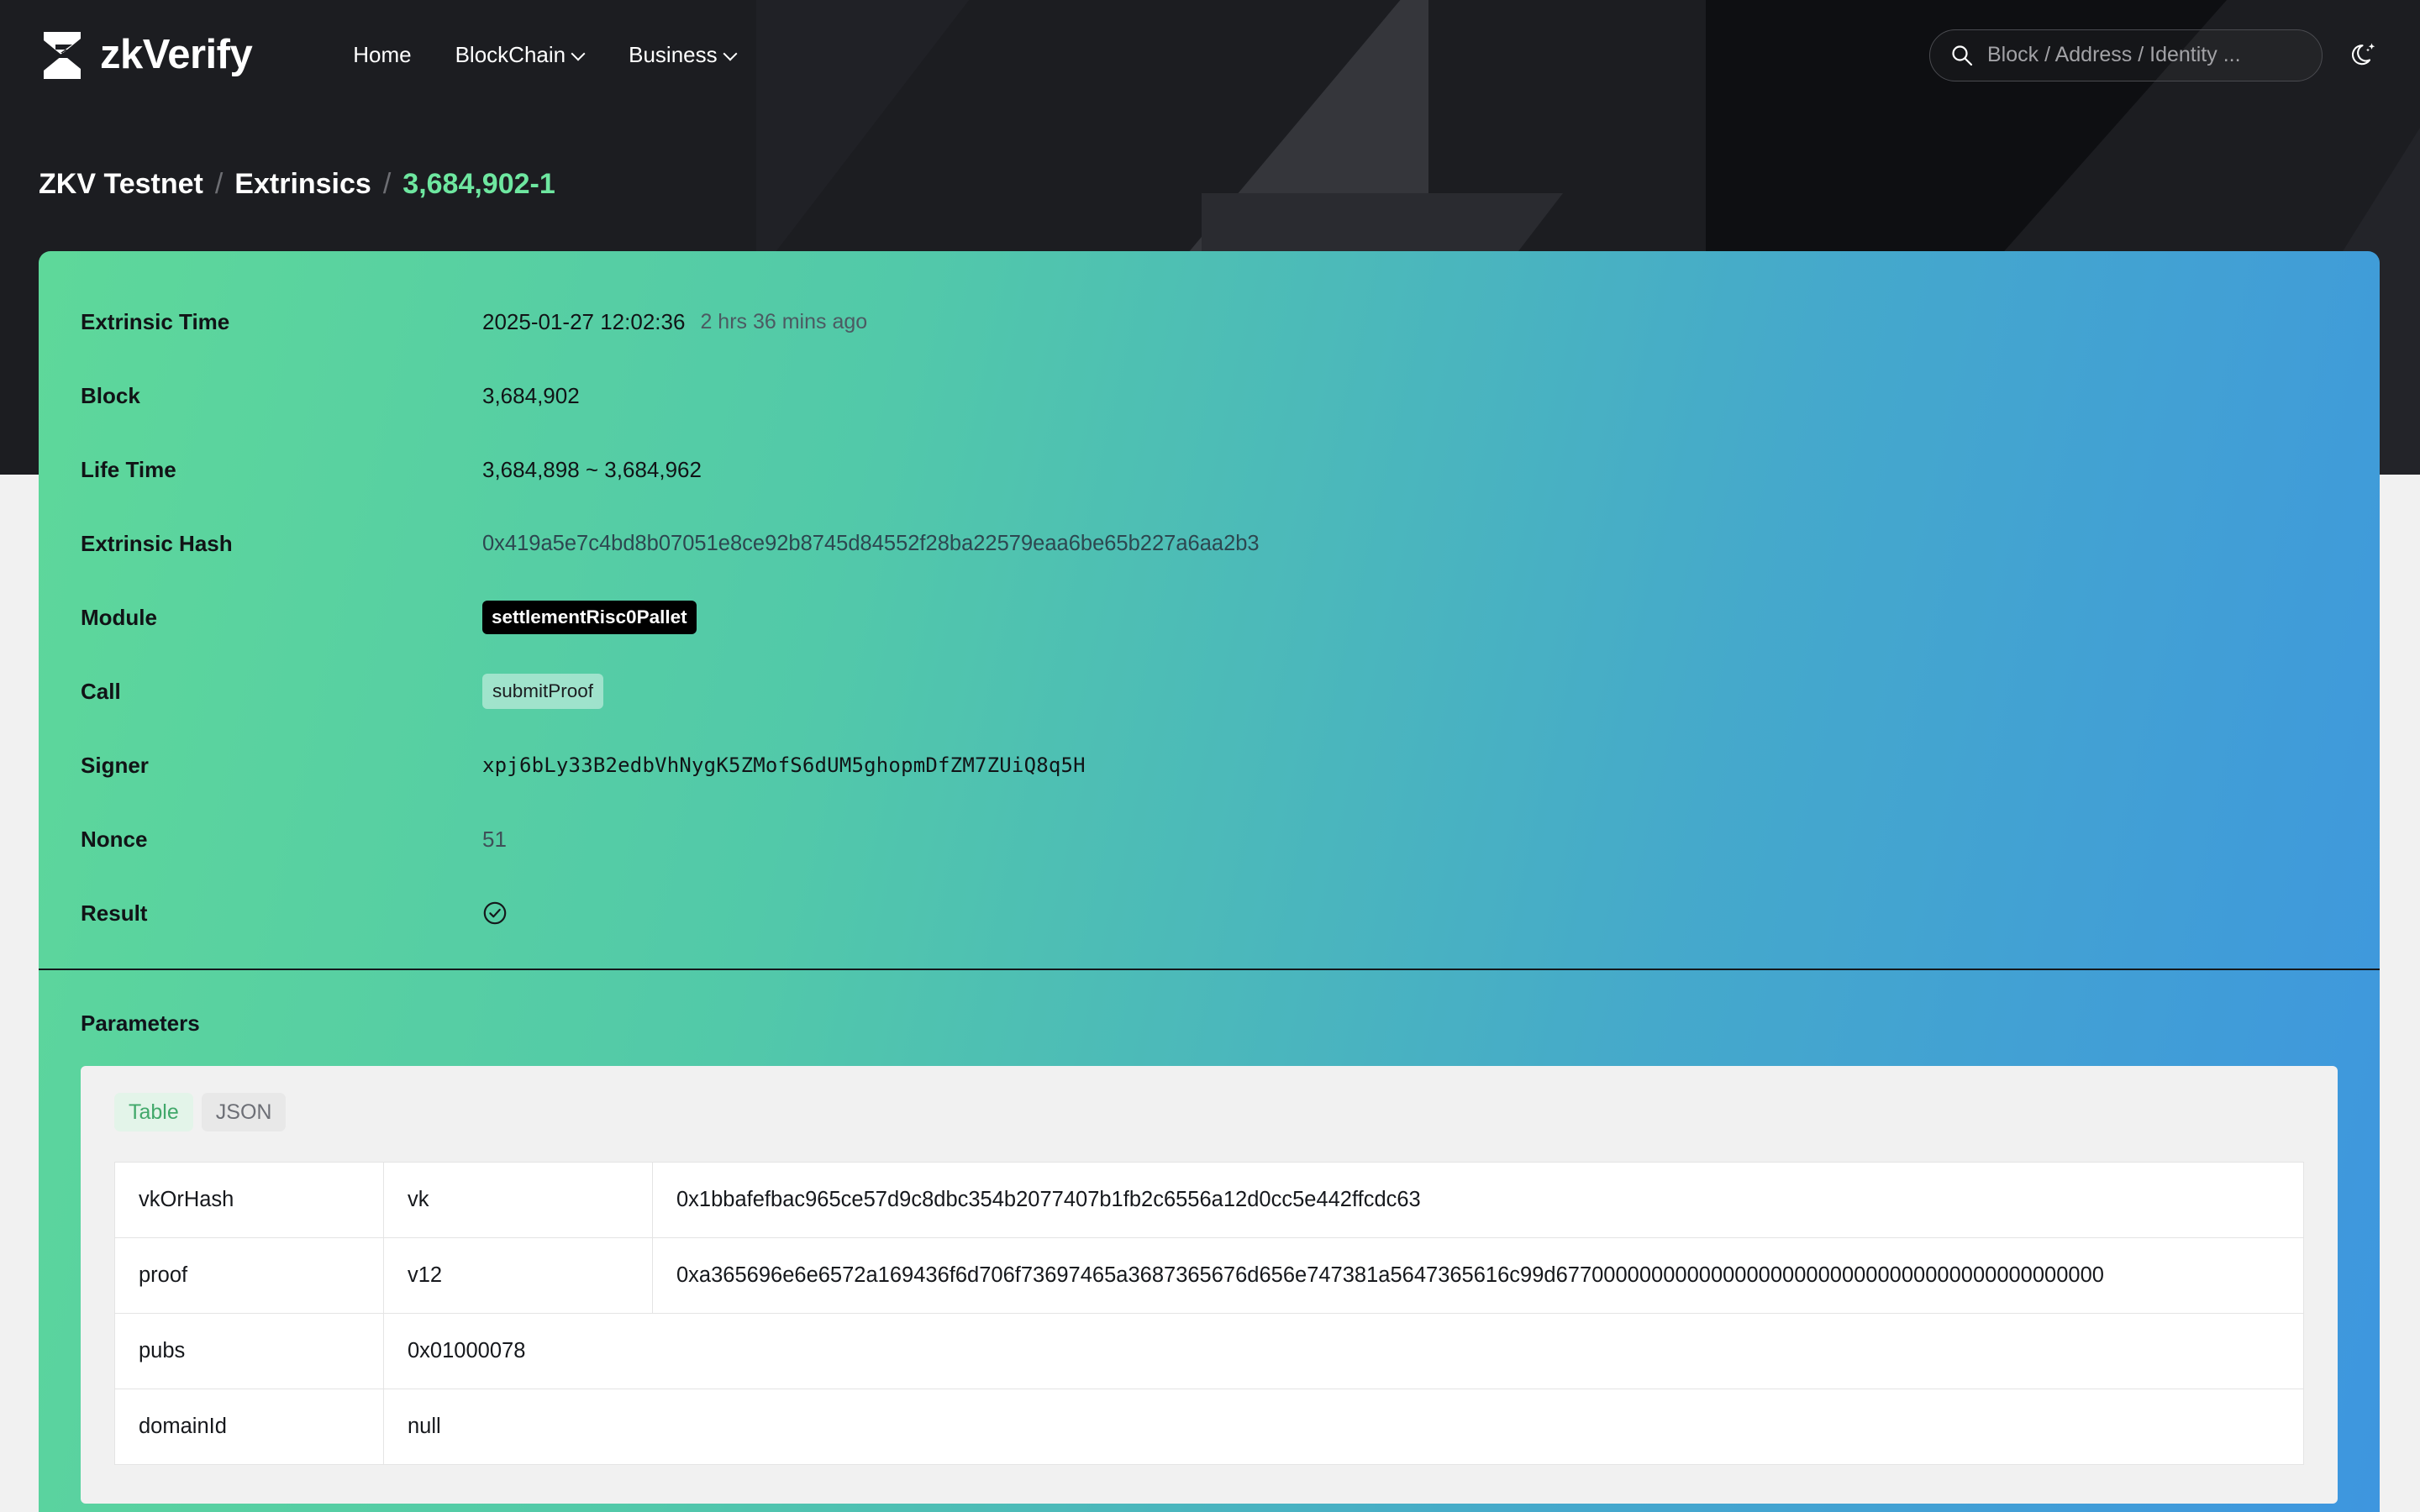  I want to click on detail-value, so click(495, 913).